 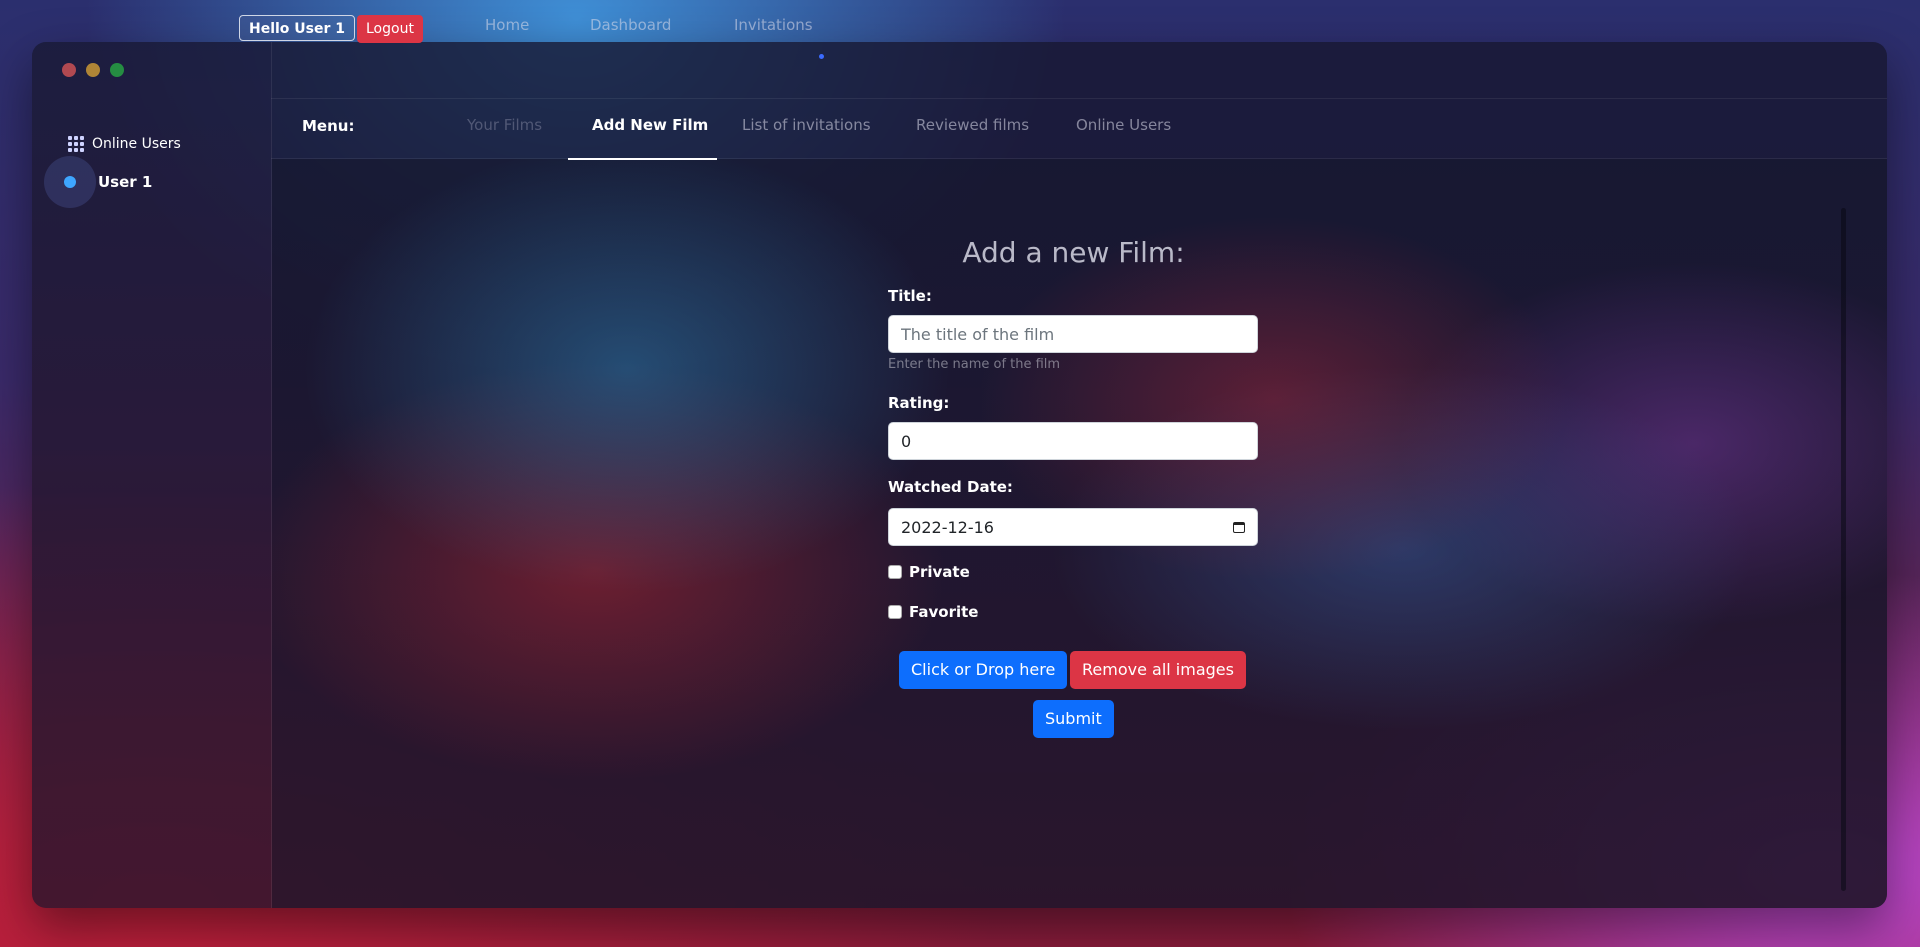 What do you see at coordinates (155, 182) in the screenshot?
I see `online-user-item: User 1` at bounding box center [155, 182].